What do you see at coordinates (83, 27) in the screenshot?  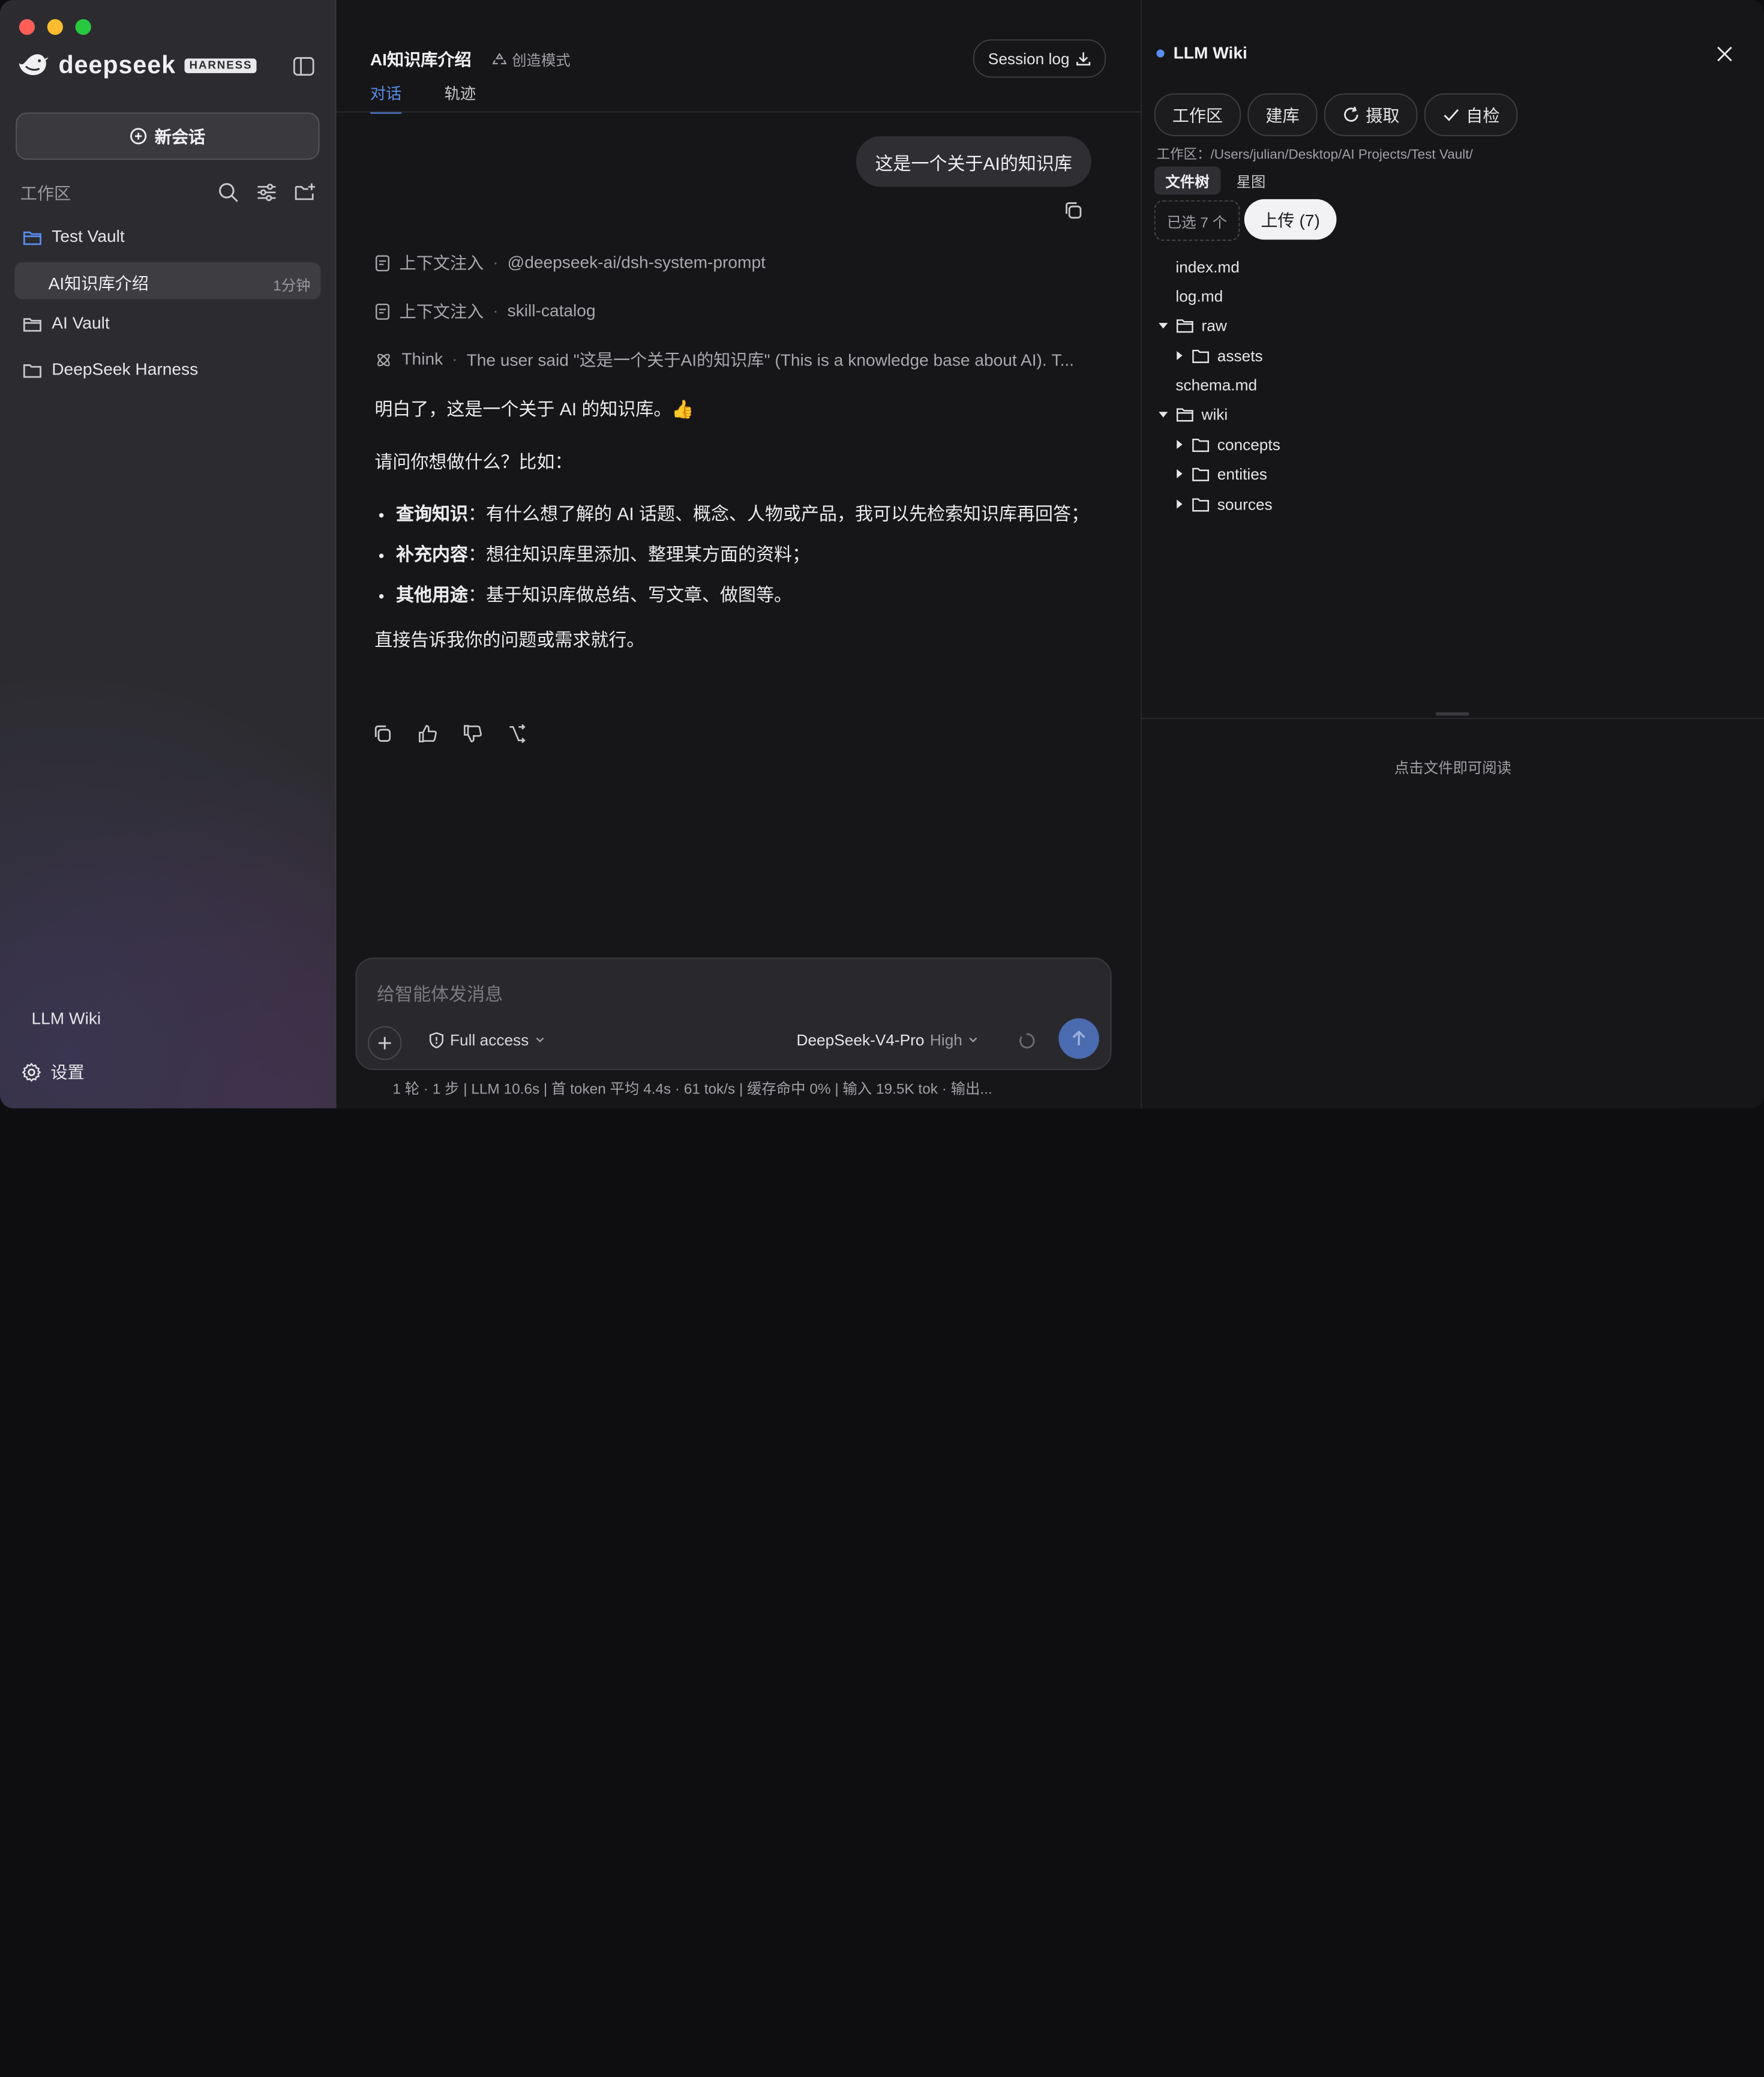 I see `zoom-window-button` at bounding box center [83, 27].